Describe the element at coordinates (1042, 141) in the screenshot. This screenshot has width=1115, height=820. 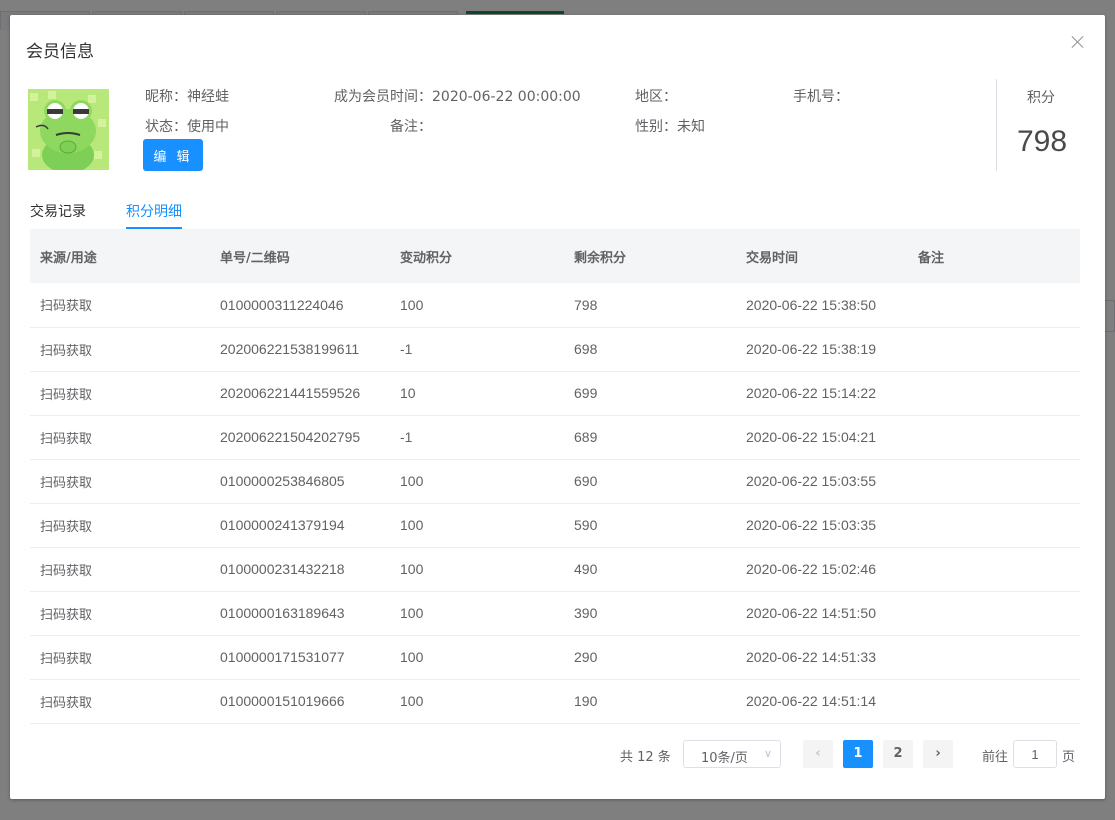
I see `score-value: 798` at that location.